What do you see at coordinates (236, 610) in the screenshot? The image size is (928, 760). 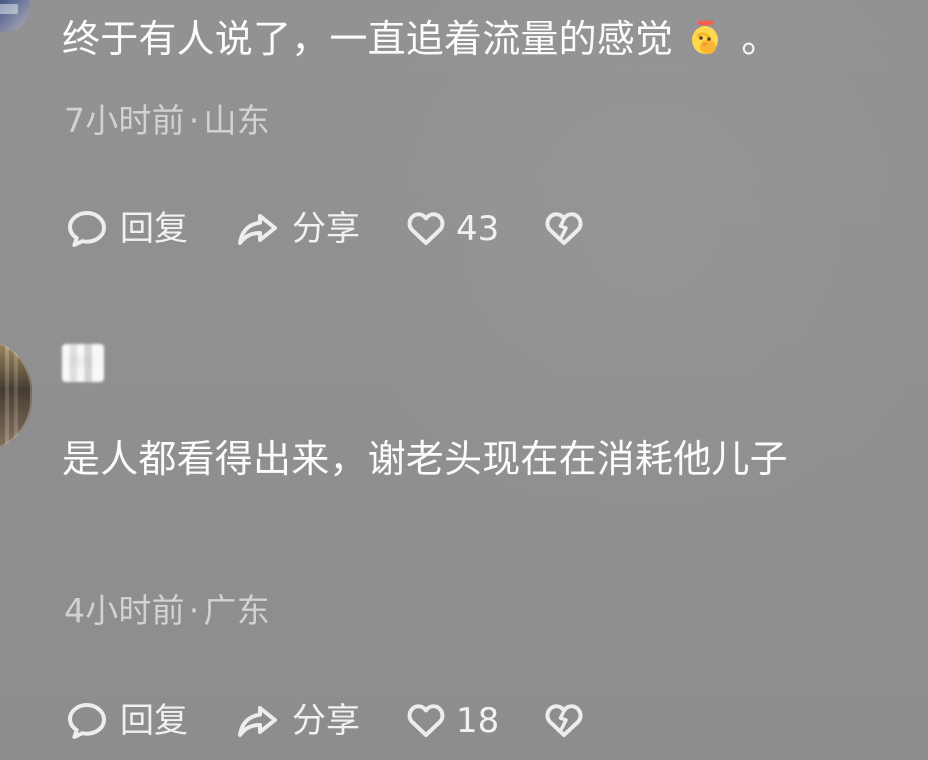 I see `comment-location: 广东` at bounding box center [236, 610].